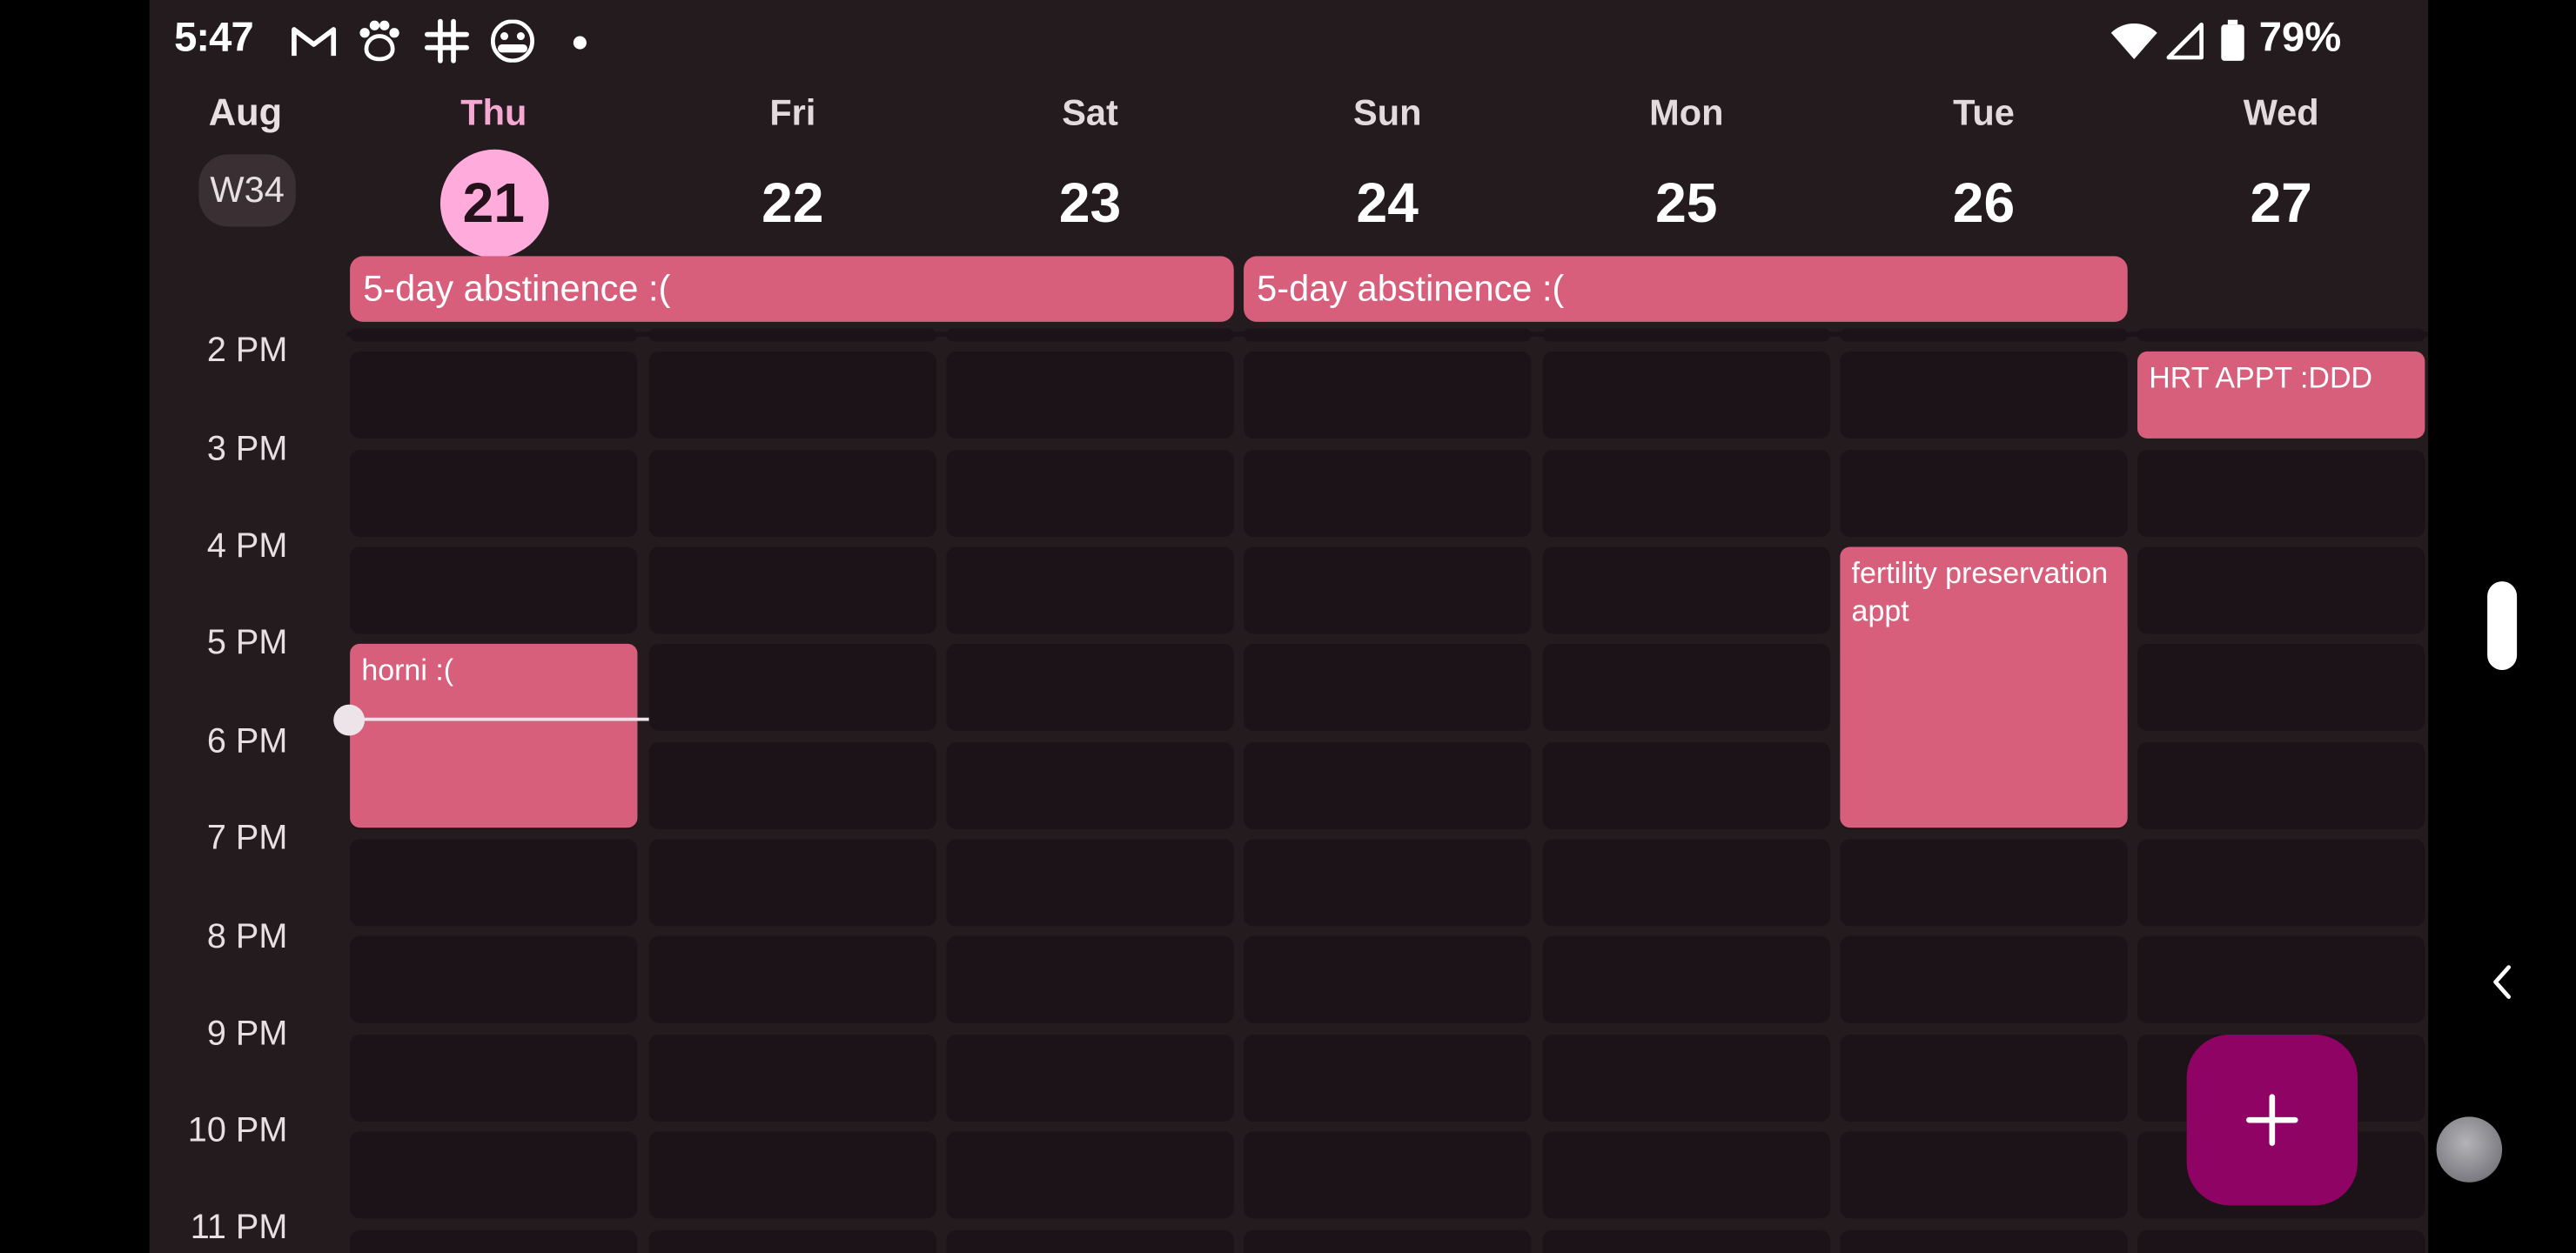 The height and width of the screenshot is (1253, 2576). What do you see at coordinates (2502, 982) in the screenshot?
I see `back-chevron-icon` at bounding box center [2502, 982].